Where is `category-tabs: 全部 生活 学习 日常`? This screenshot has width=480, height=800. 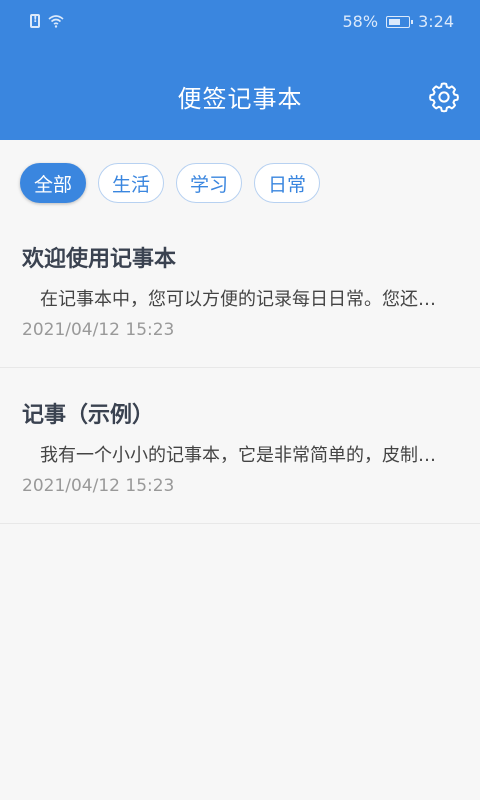
category-tabs: 全部 生活 学习 日常 is located at coordinates (170, 183).